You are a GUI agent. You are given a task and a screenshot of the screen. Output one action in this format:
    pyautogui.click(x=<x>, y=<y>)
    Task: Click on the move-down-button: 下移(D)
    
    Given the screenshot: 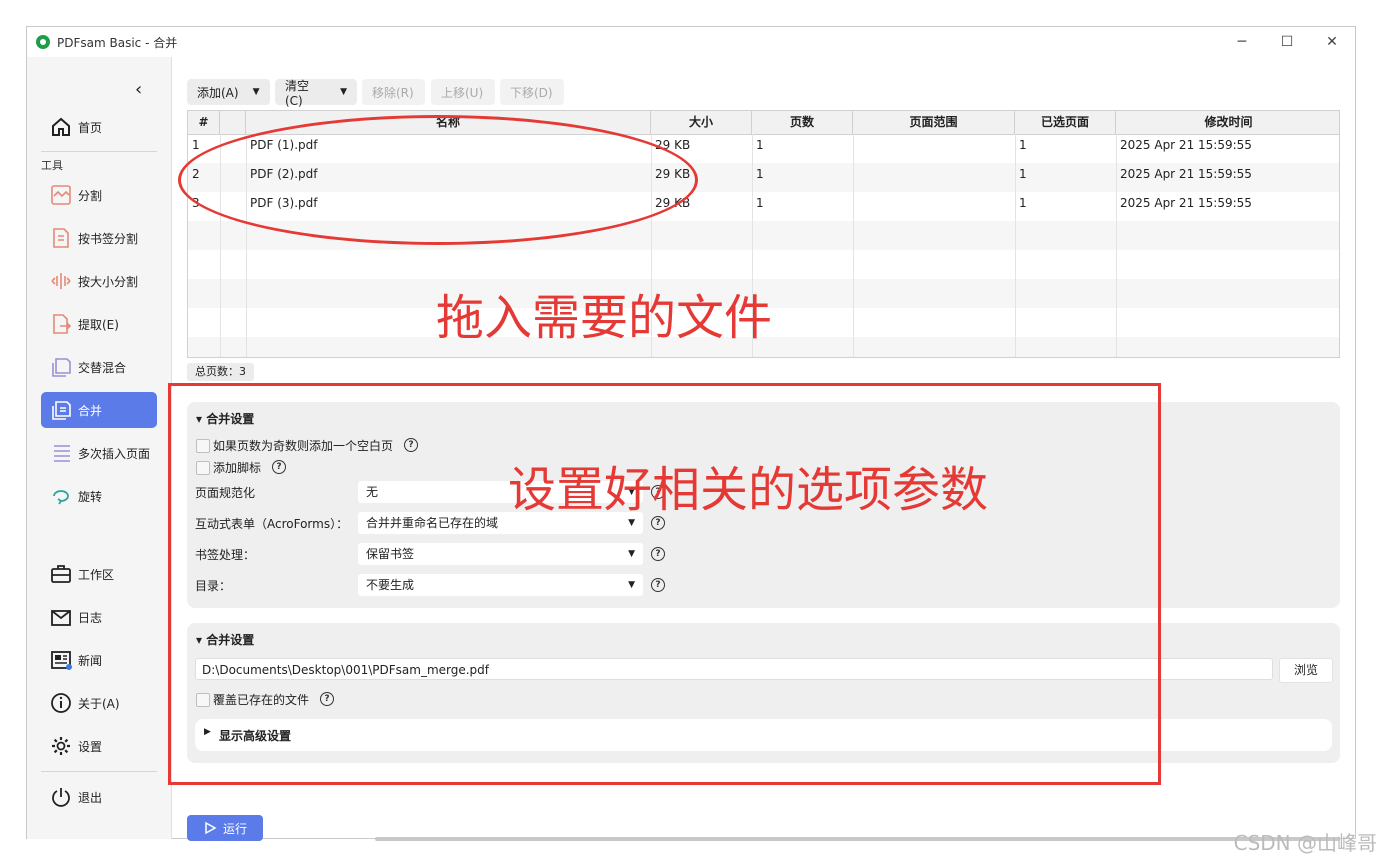 What is the action you would take?
    pyautogui.click(x=532, y=92)
    